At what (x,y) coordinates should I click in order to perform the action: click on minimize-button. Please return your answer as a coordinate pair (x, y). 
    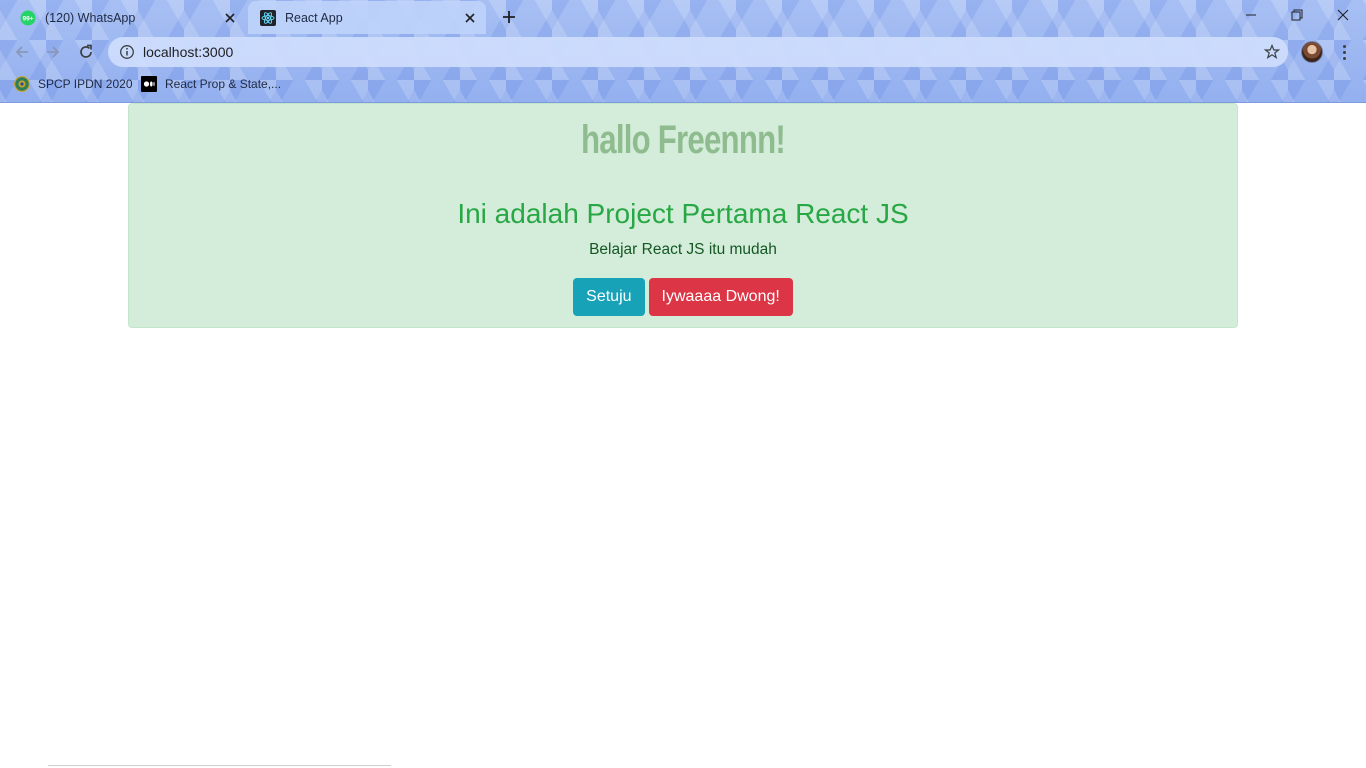
    Looking at the image, I should click on (1251, 15).